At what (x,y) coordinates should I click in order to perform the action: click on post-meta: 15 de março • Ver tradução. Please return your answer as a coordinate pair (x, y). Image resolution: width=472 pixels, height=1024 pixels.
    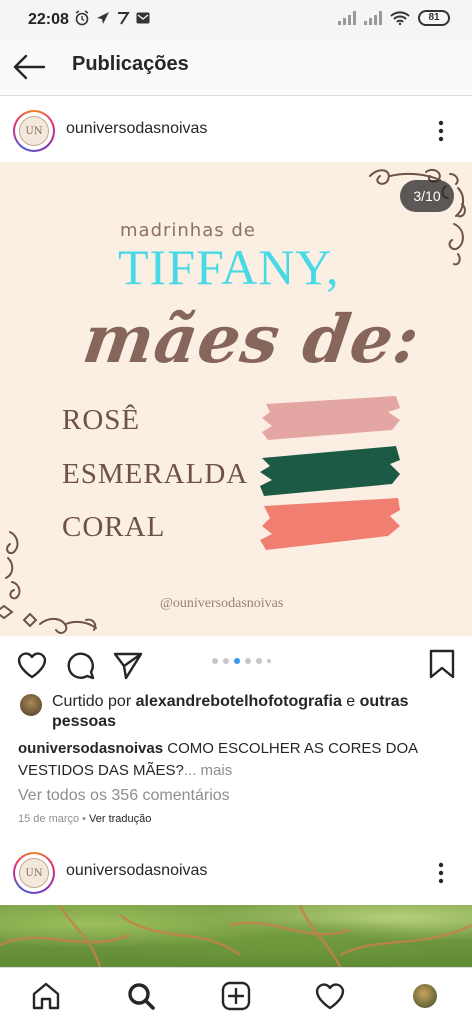
    Looking at the image, I should click on (84, 819).